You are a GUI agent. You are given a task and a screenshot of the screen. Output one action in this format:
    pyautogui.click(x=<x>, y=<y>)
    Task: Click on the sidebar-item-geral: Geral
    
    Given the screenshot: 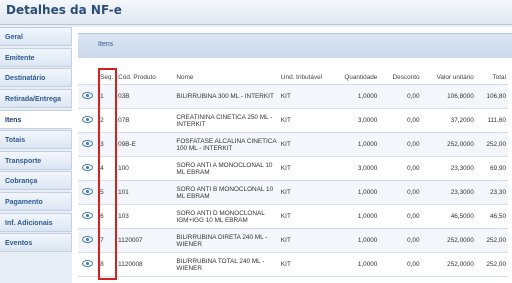 What is the action you would take?
    pyautogui.click(x=36, y=36)
    